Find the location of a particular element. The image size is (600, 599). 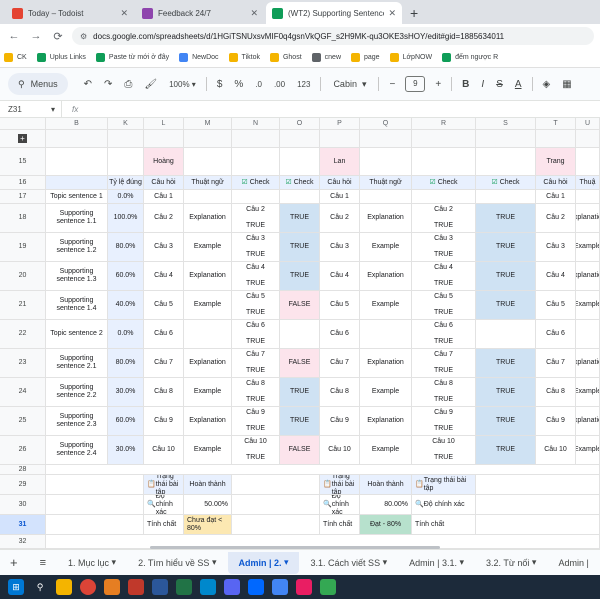

row-header: 25 is located at coordinates (23, 421).